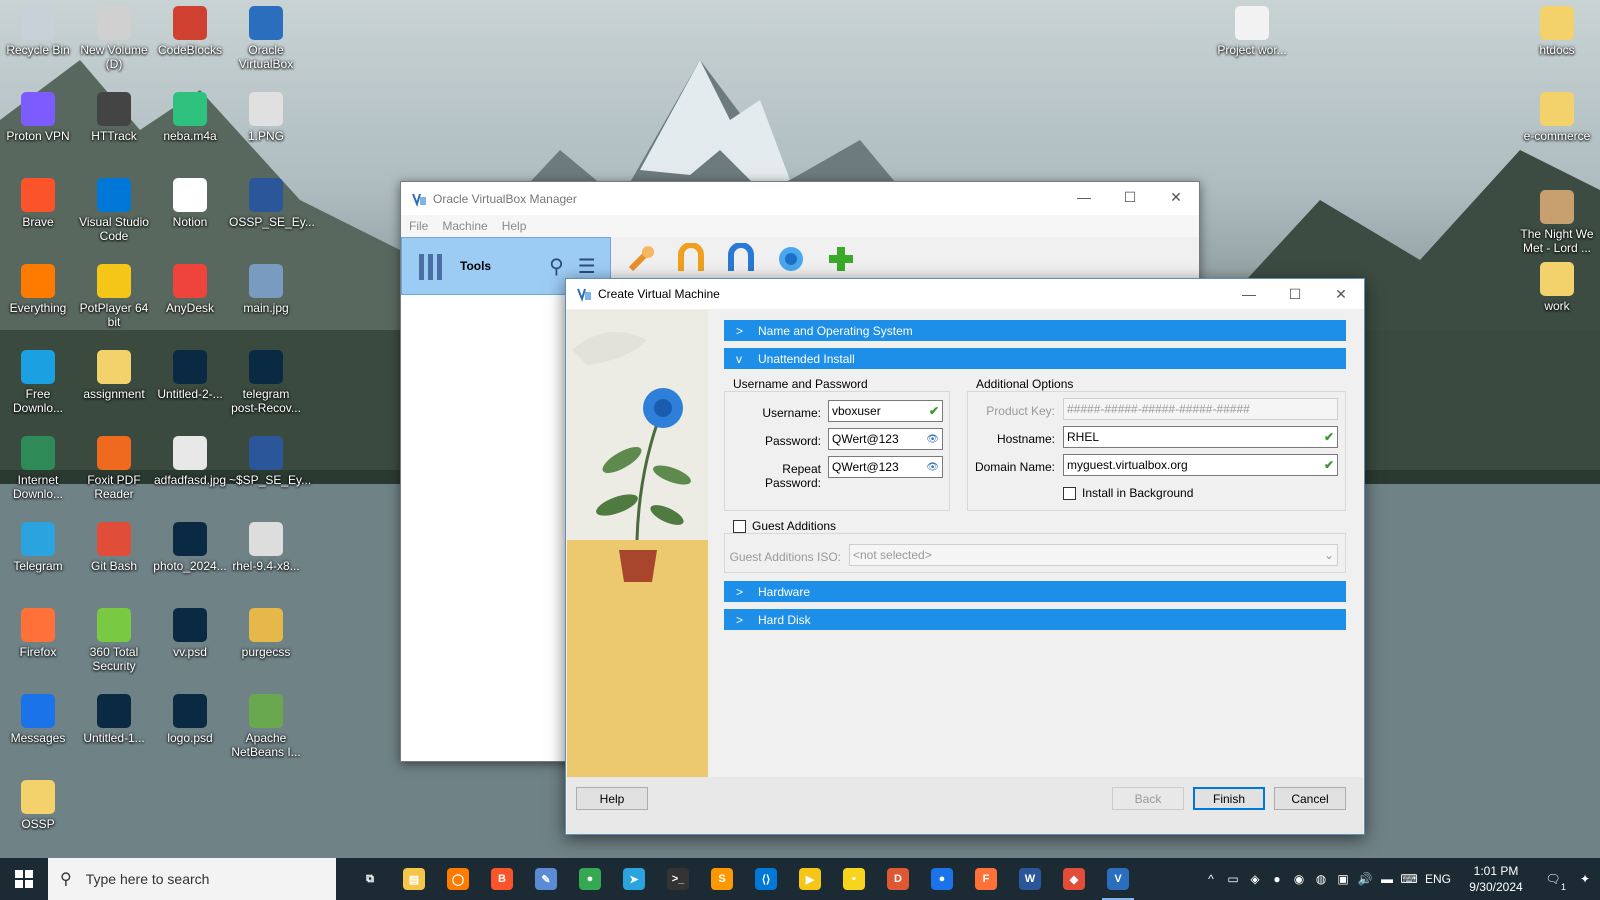  What do you see at coordinates (114, 640) in the screenshot?
I see `desktop-icon: 360 Total Security` at bounding box center [114, 640].